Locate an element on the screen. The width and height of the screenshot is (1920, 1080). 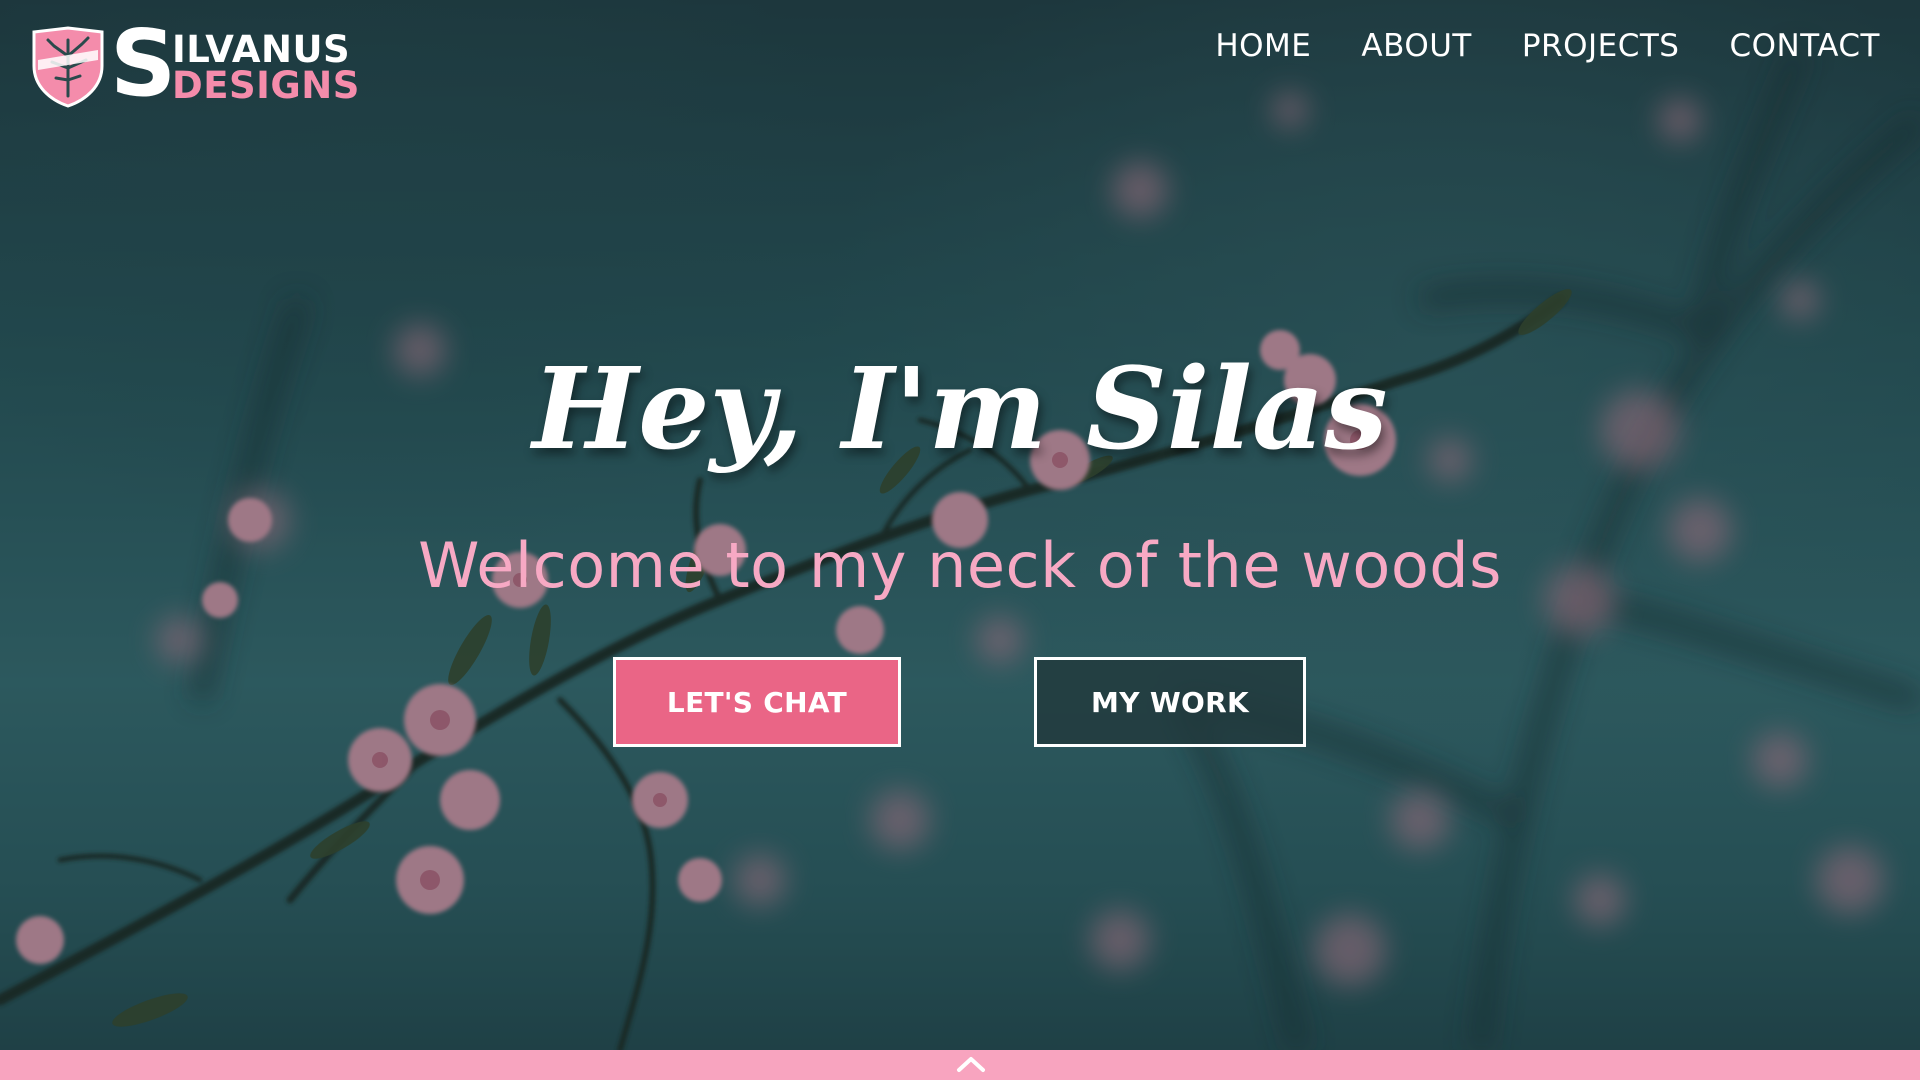
my-work-button: MY WORK is located at coordinates (1170, 702).